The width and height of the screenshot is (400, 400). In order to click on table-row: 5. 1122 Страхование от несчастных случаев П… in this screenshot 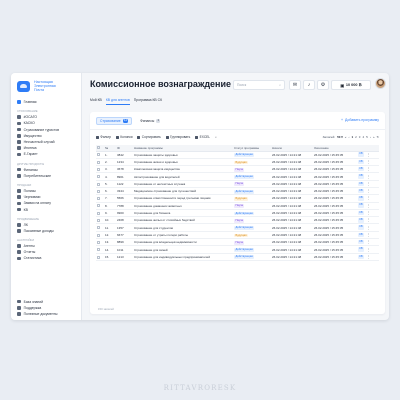, I will do `click(237, 184)`.